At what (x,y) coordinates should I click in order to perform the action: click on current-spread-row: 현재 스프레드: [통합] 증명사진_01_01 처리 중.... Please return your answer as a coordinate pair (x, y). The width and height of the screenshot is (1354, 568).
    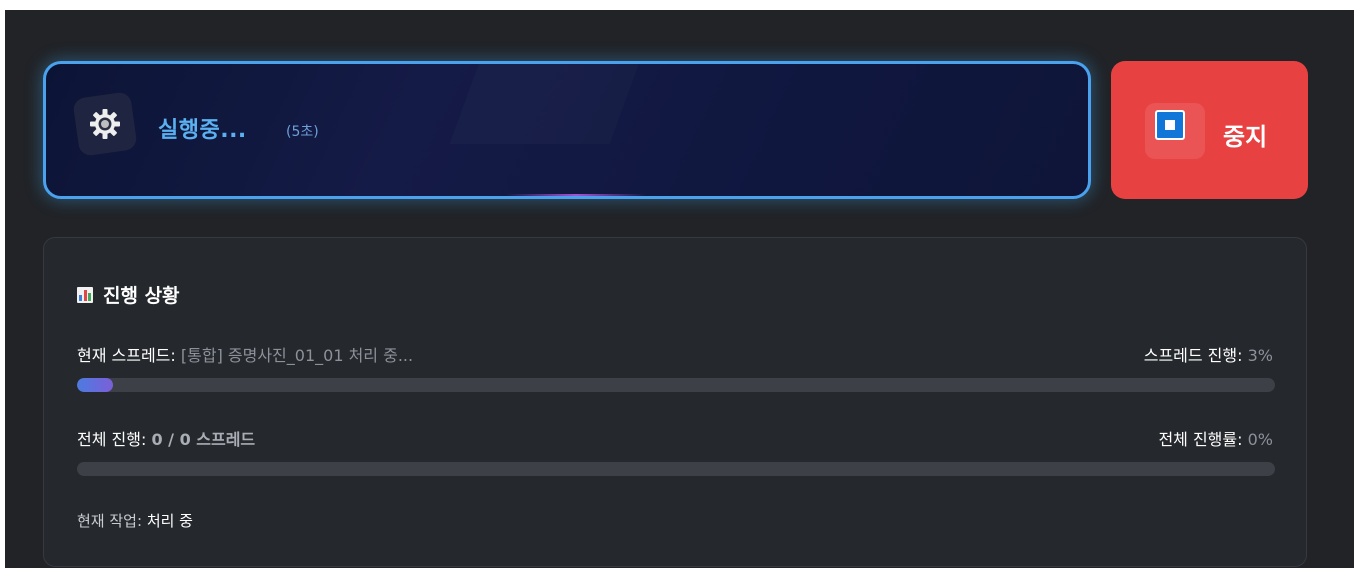
    Looking at the image, I should click on (245, 354).